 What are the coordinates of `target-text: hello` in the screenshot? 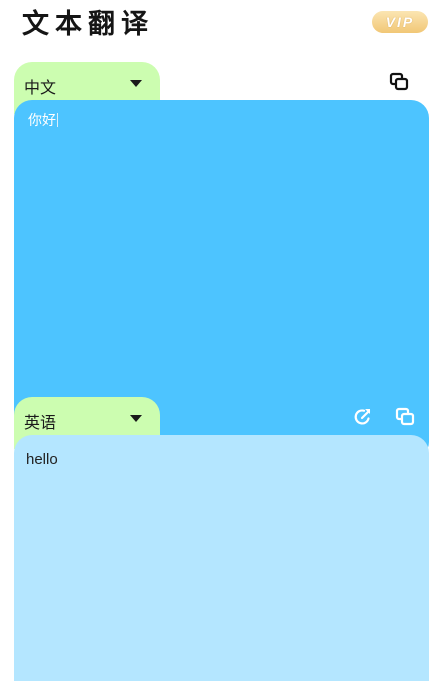 It's located at (42, 459).